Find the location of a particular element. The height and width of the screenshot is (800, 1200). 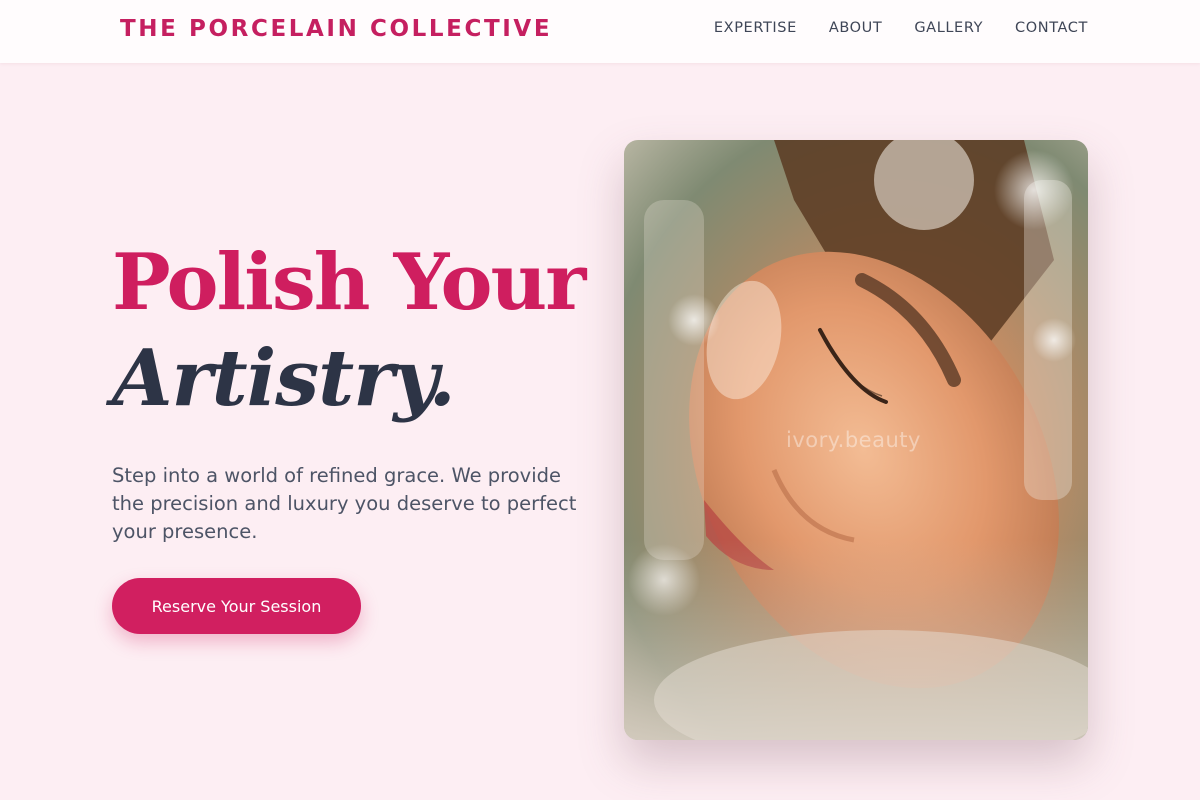

hero-title-line2: Artistry. is located at coordinates (284, 378).